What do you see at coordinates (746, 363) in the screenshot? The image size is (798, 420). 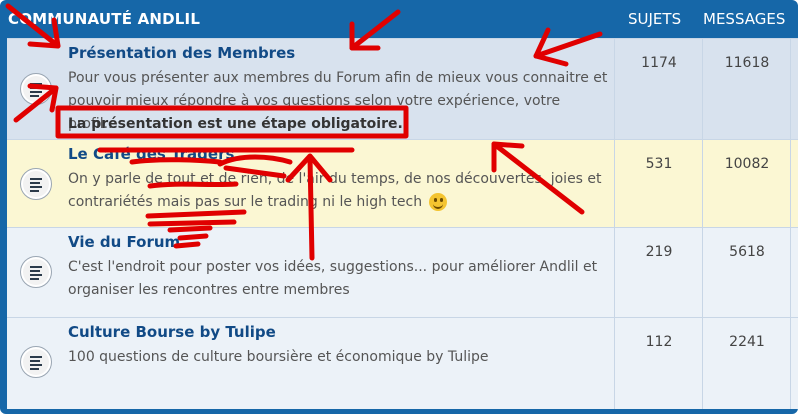 I see `posts-count-cell: 2241` at bounding box center [746, 363].